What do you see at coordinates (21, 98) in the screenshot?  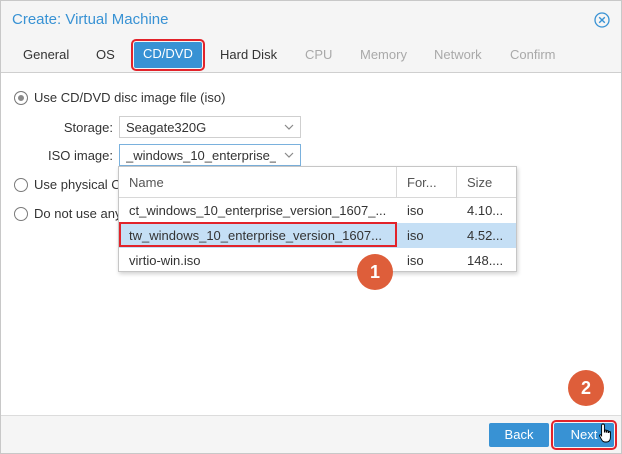 I see `iso-option-radio` at bounding box center [21, 98].